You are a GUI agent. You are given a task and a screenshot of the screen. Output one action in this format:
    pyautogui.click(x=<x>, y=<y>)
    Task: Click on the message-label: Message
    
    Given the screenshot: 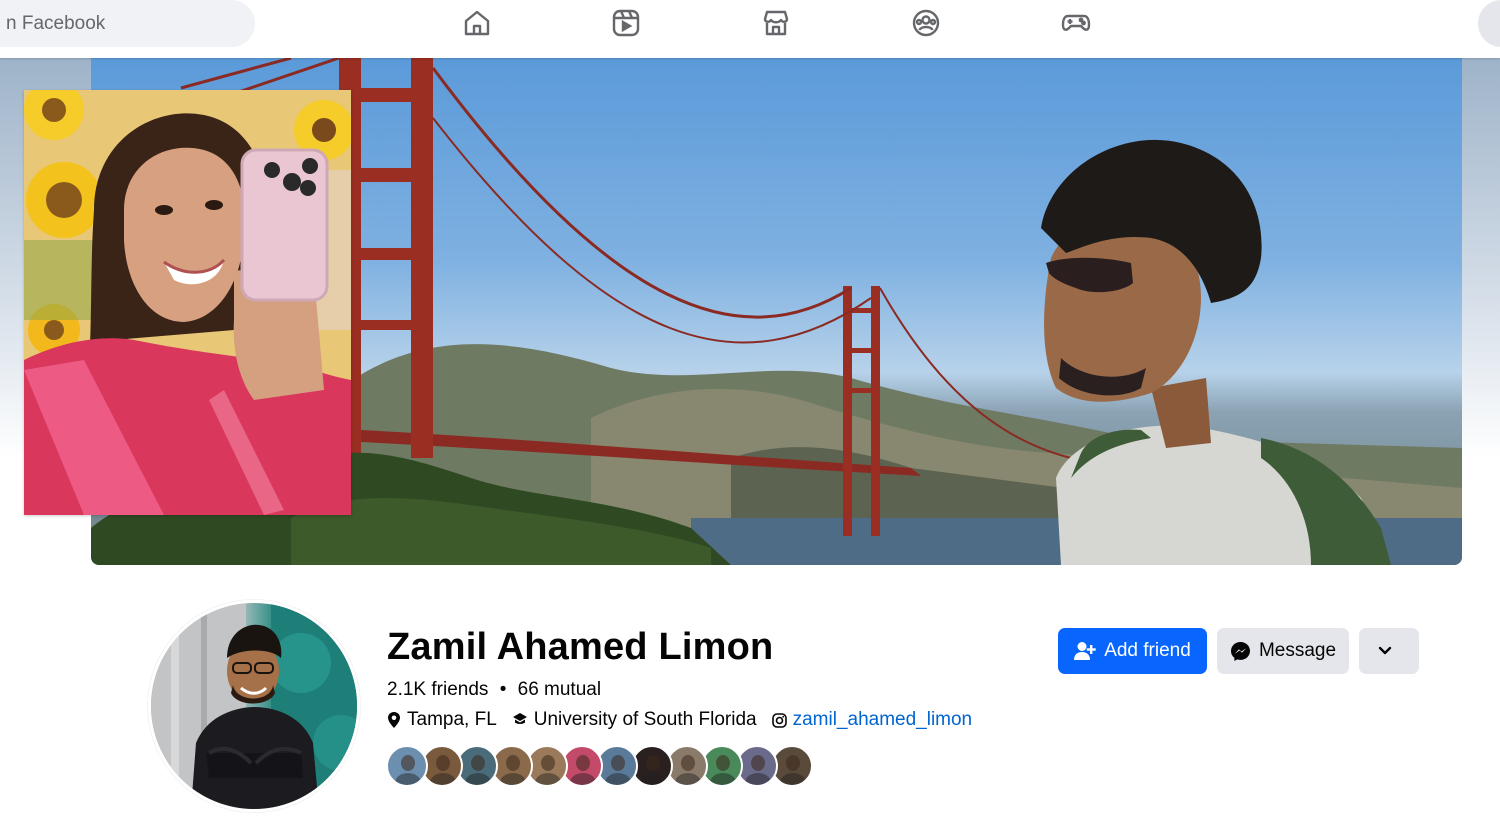 What is the action you would take?
    pyautogui.click(x=1297, y=650)
    